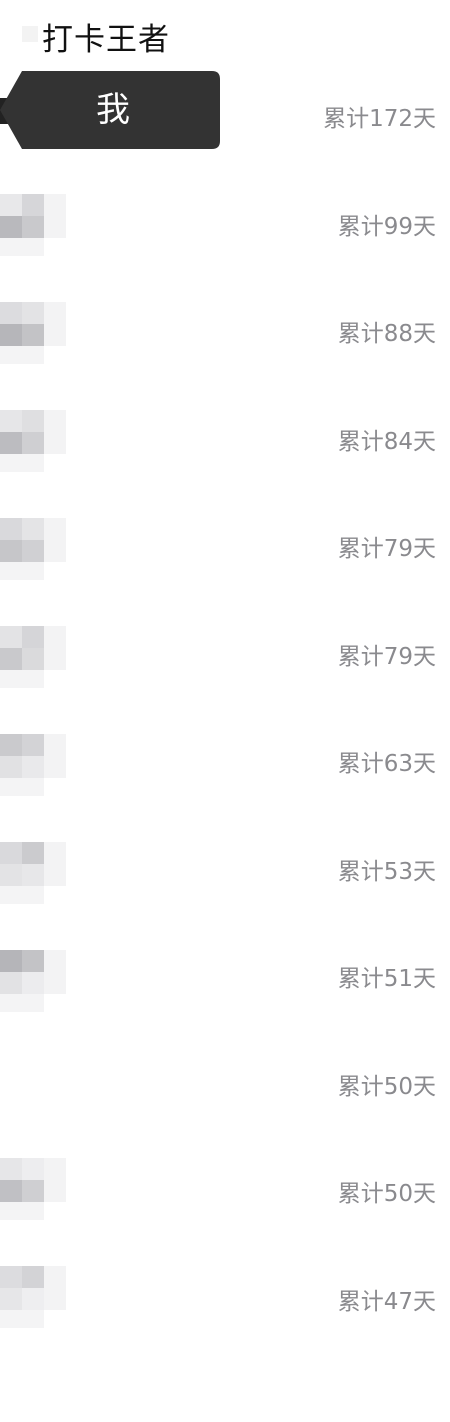  Describe the element at coordinates (225, 1087) in the screenshot. I see `ranking-row: 累计50天` at that location.